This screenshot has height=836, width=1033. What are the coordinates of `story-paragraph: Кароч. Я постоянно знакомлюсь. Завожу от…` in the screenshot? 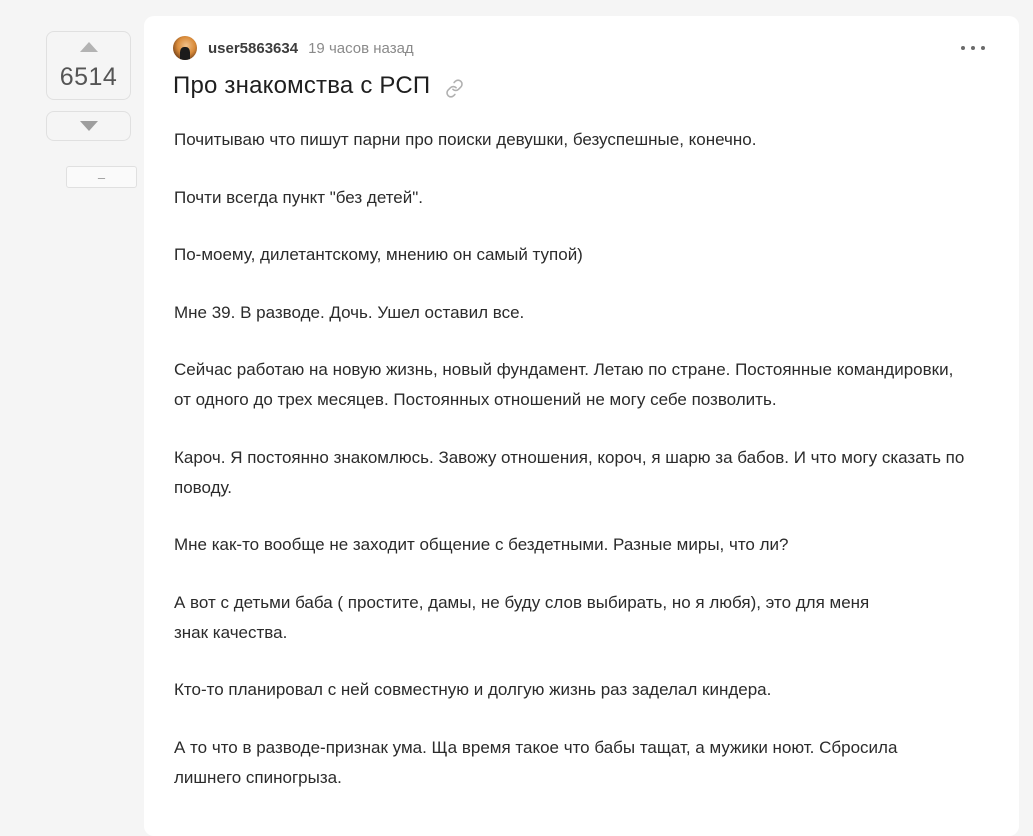 It's located at (569, 472).